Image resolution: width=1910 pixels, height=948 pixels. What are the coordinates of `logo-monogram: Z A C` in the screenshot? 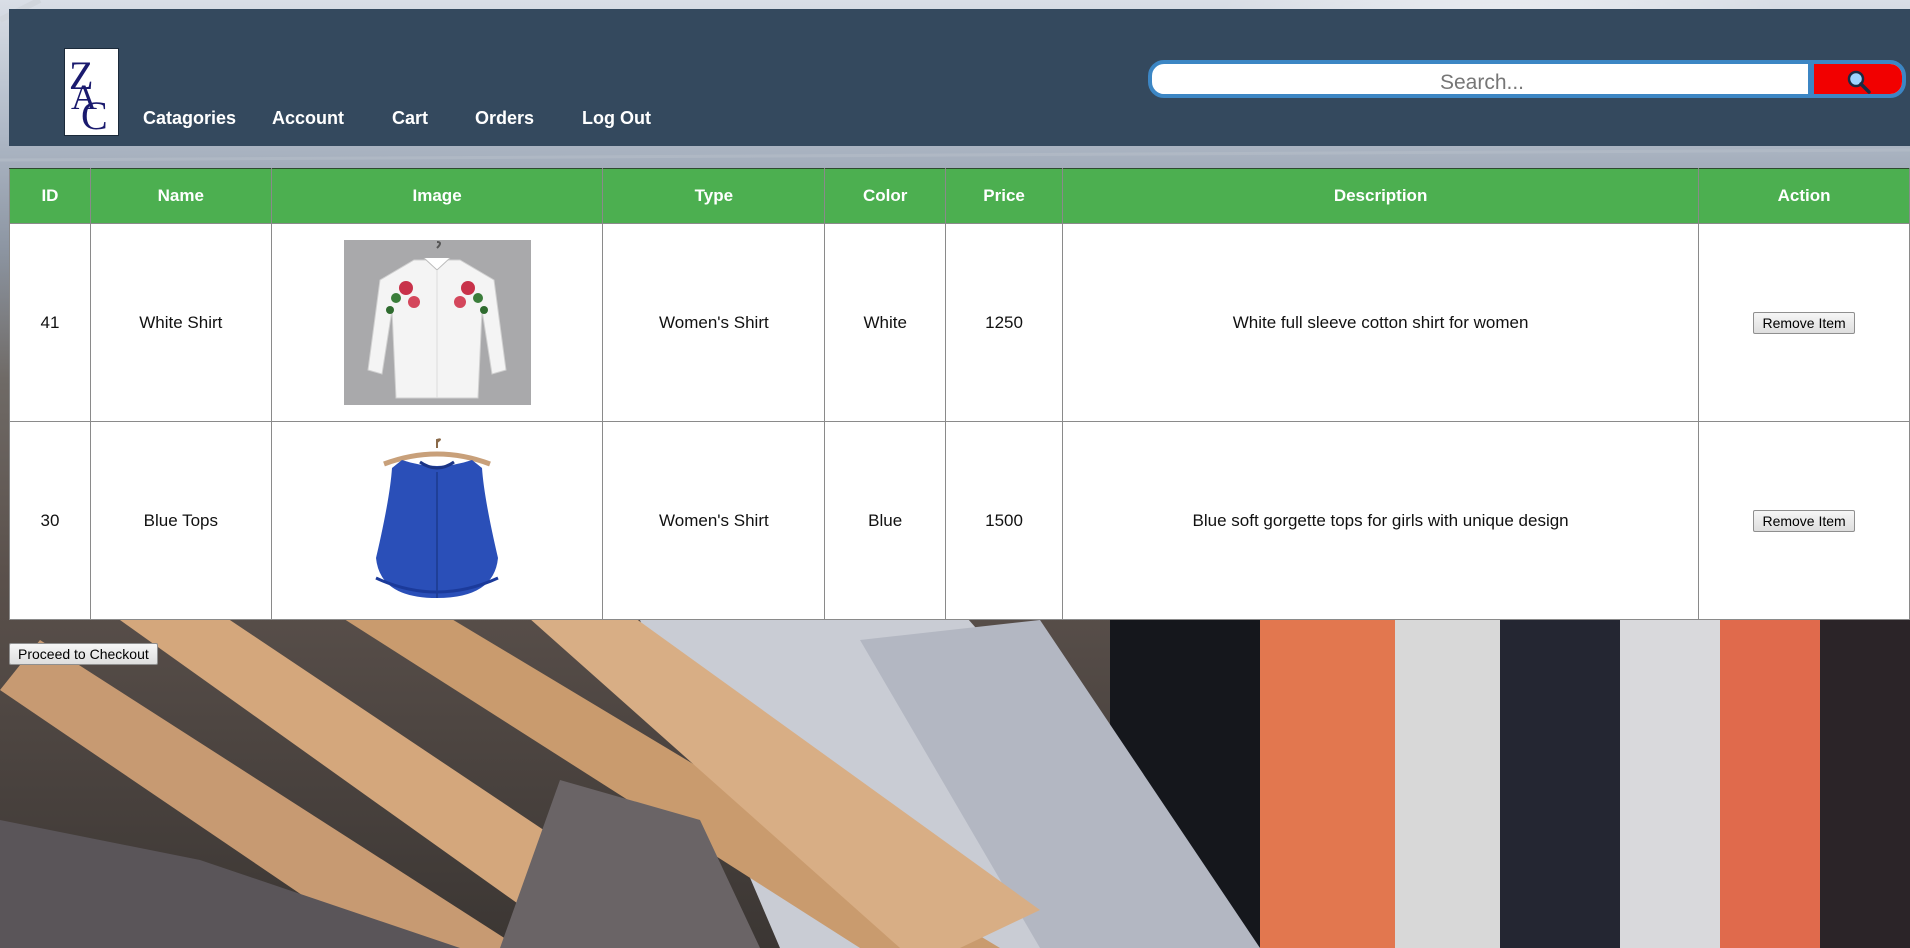 It's located at (88, 95).